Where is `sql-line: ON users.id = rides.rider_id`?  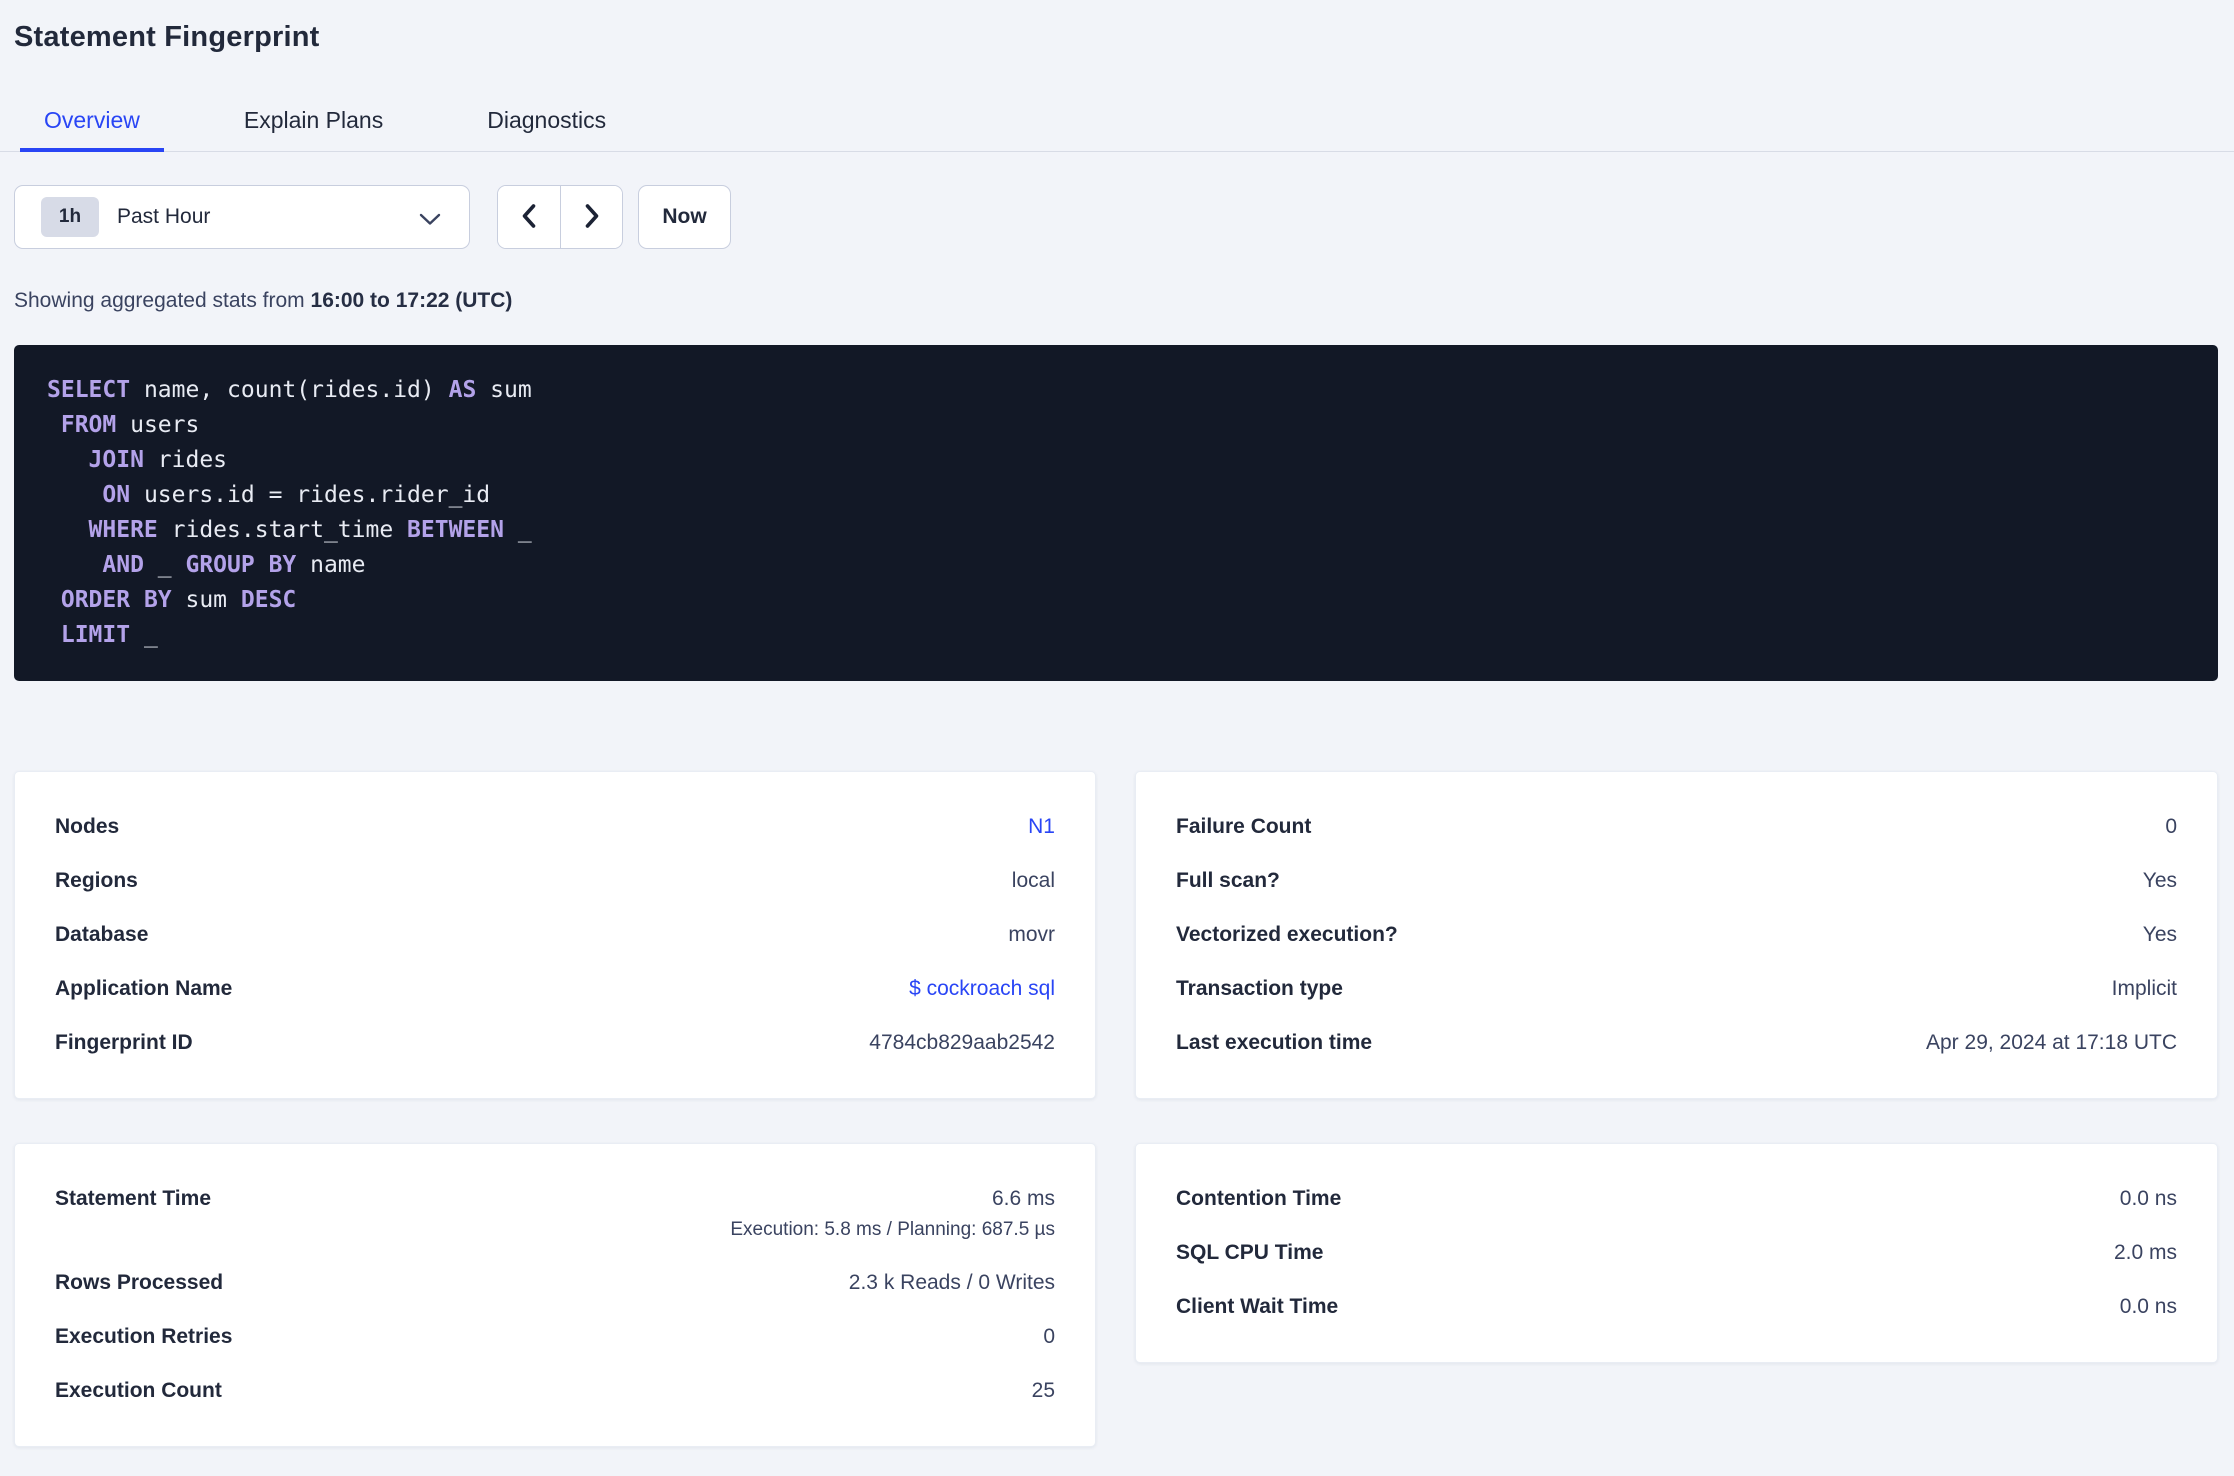
sql-line: ON users.id = rides.rider_id is located at coordinates (1117, 495).